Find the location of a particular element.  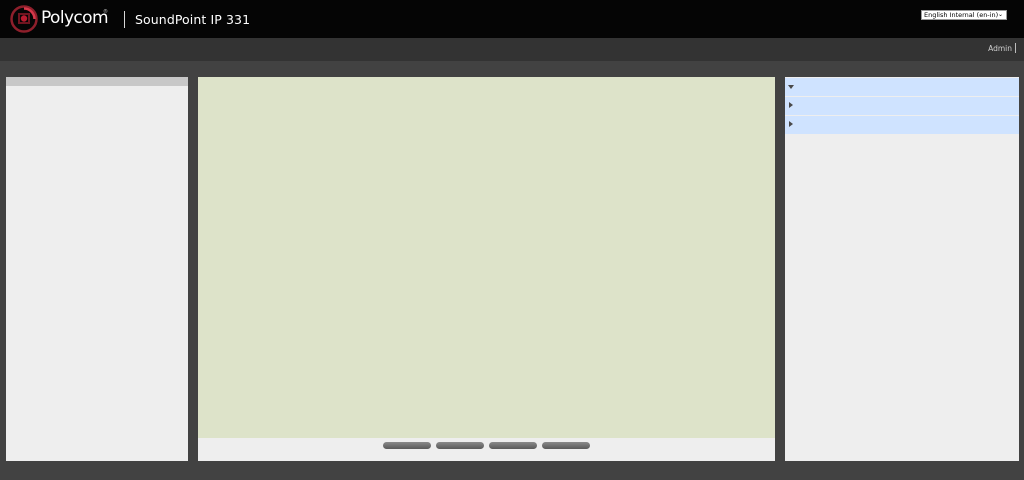

left-panel-header is located at coordinates (97, 81).